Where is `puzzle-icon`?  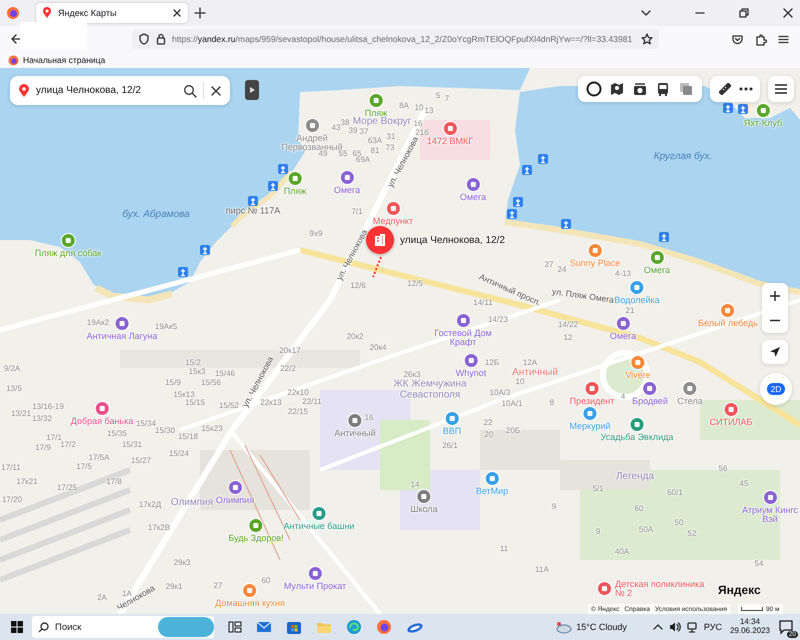
puzzle-icon is located at coordinates (760, 39).